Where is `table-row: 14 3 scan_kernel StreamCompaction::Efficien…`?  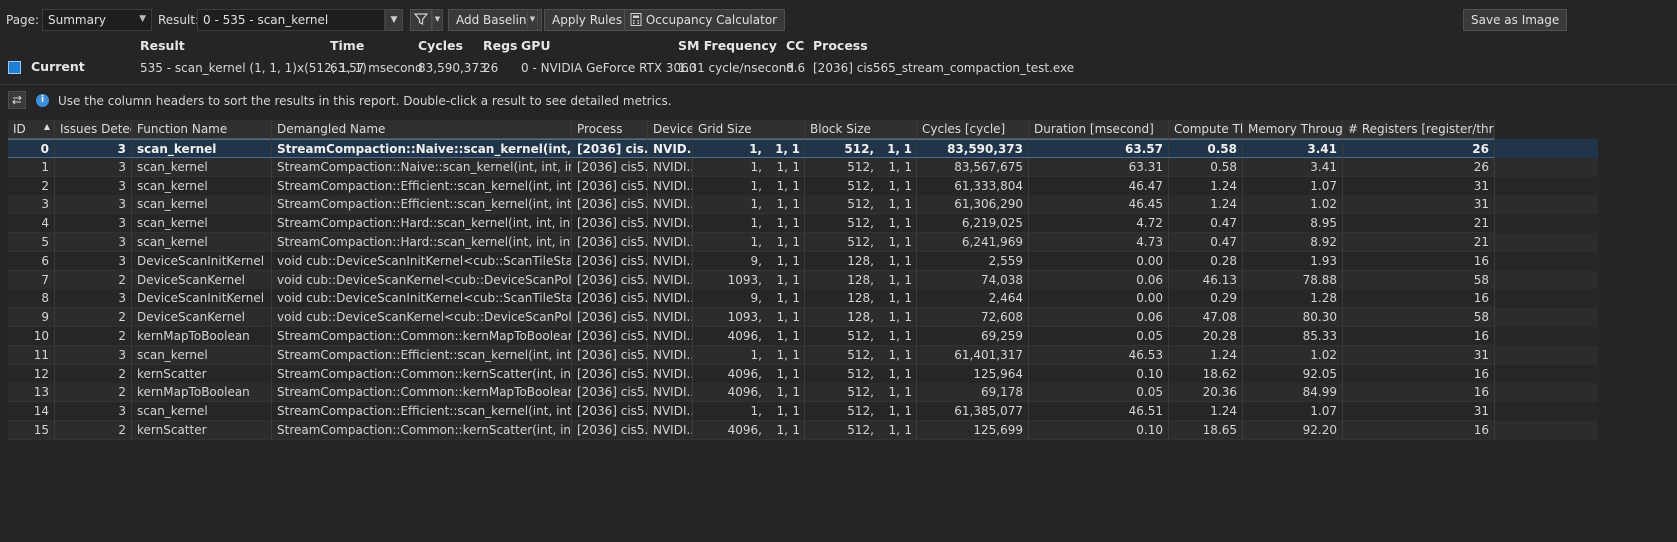
table-row: 14 3 scan_kernel StreamCompaction::Efficien… is located at coordinates (803, 412).